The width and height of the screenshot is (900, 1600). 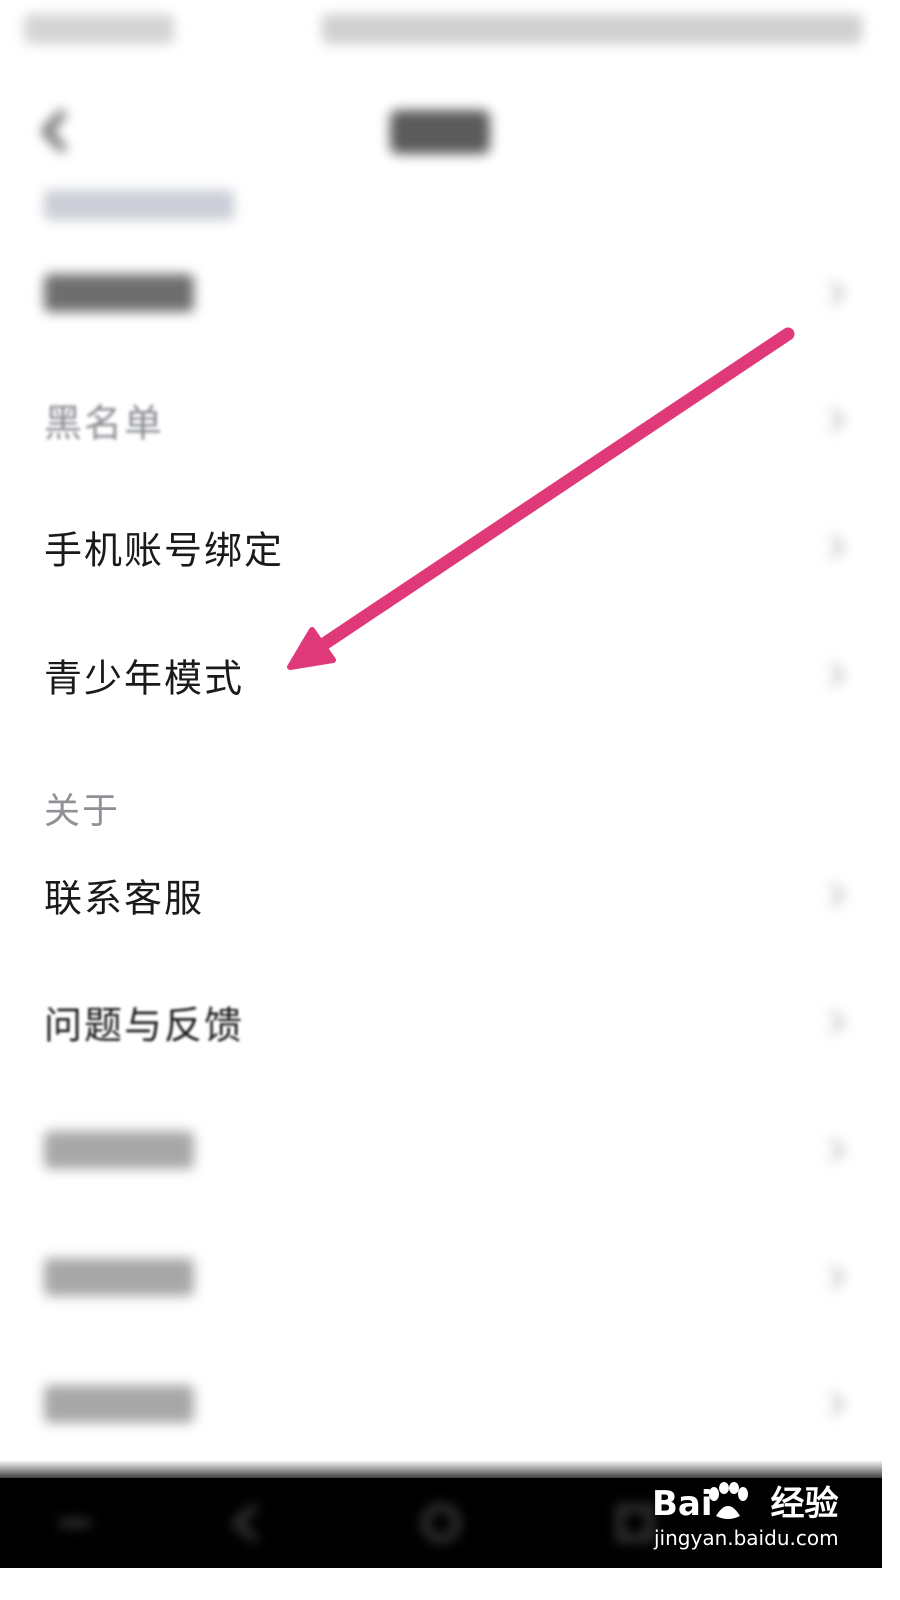 I want to click on watermark-brand-right: 经验, so click(x=804, y=1504).